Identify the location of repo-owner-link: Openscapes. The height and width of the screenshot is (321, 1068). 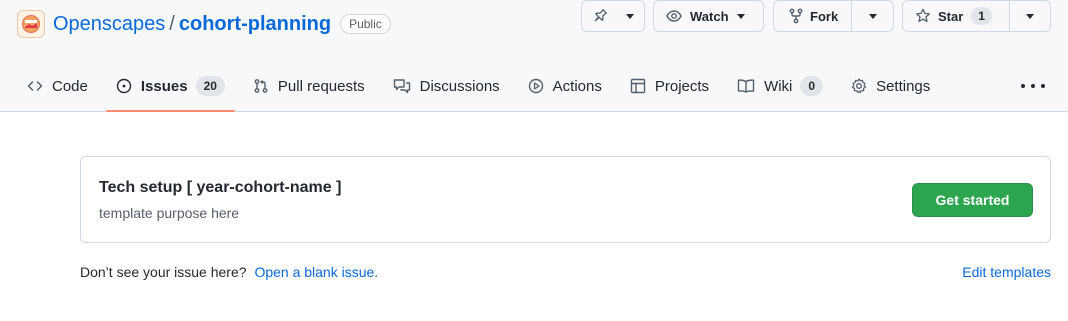
(109, 24).